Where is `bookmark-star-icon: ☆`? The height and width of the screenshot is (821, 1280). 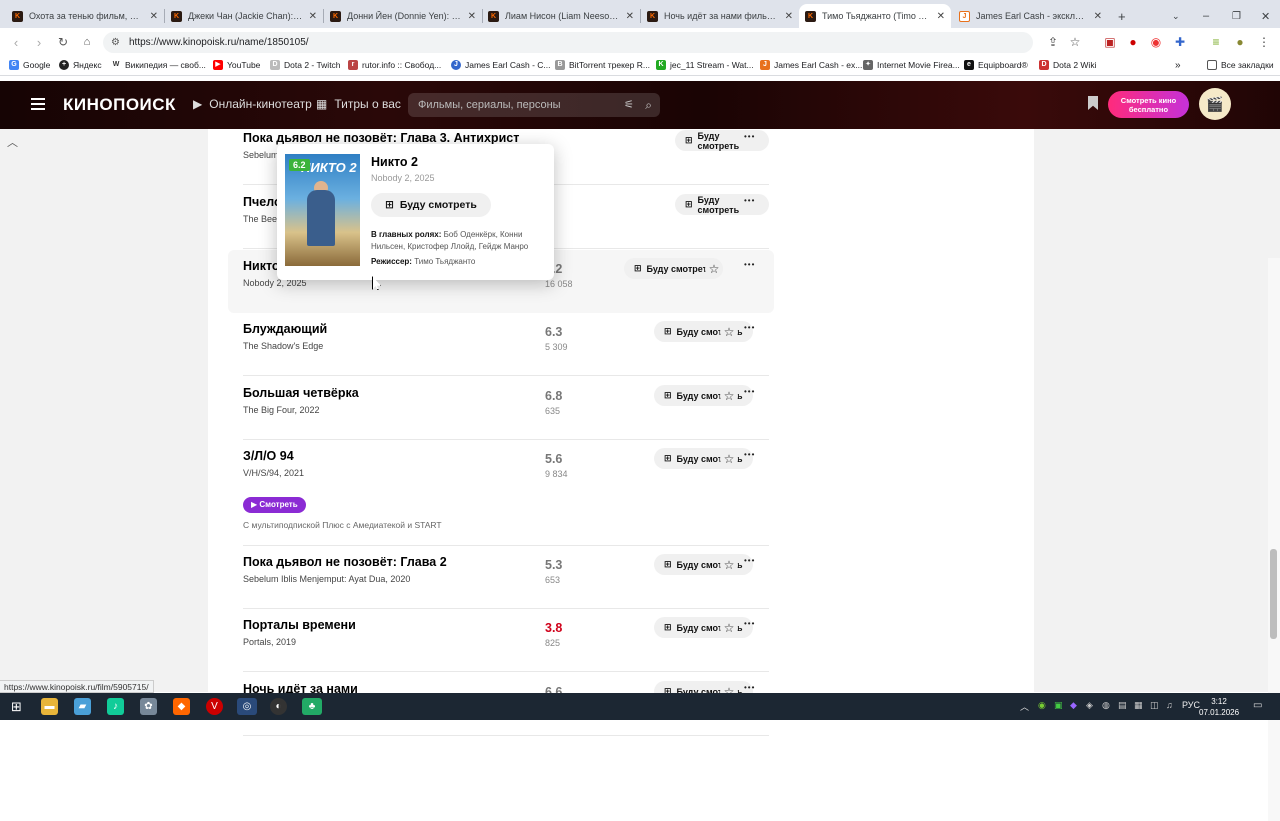 bookmark-star-icon: ☆ is located at coordinates (1075, 42).